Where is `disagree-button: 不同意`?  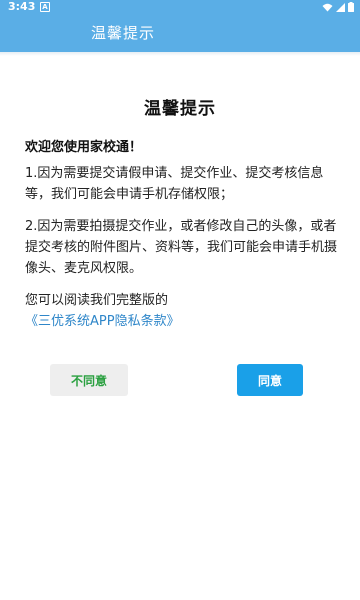
disagree-button: 不同意 is located at coordinates (89, 380).